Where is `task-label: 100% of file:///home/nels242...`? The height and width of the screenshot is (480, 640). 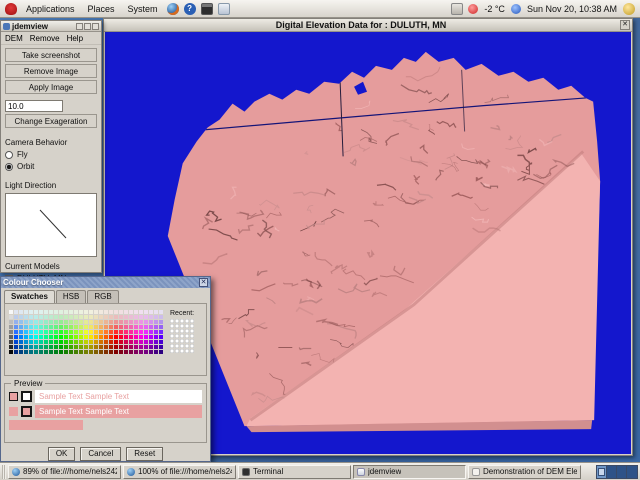 task-label: 100% of file:///home/nels242... is located at coordinates (185, 471).